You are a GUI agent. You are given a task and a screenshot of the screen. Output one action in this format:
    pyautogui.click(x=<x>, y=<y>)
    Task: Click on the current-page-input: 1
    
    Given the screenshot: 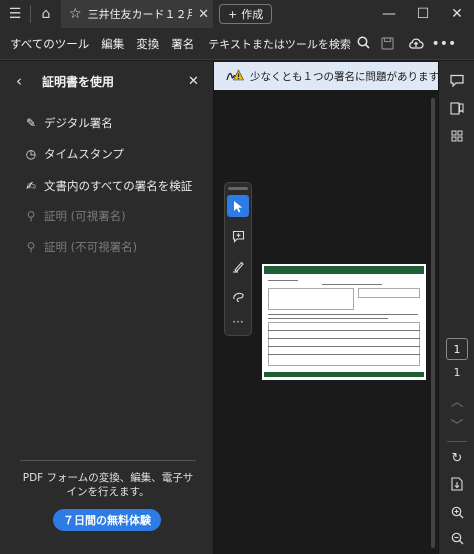 What is the action you would take?
    pyautogui.click(x=457, y=349)
    